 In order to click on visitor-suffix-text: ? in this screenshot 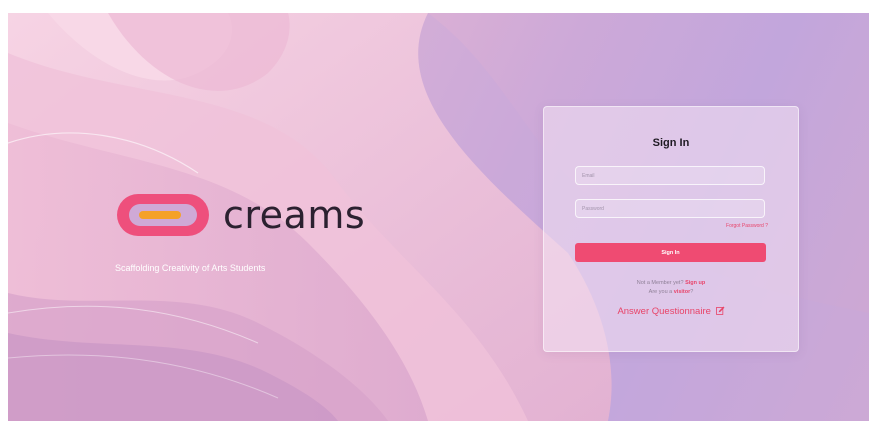, I will do `click(692, 292)`.